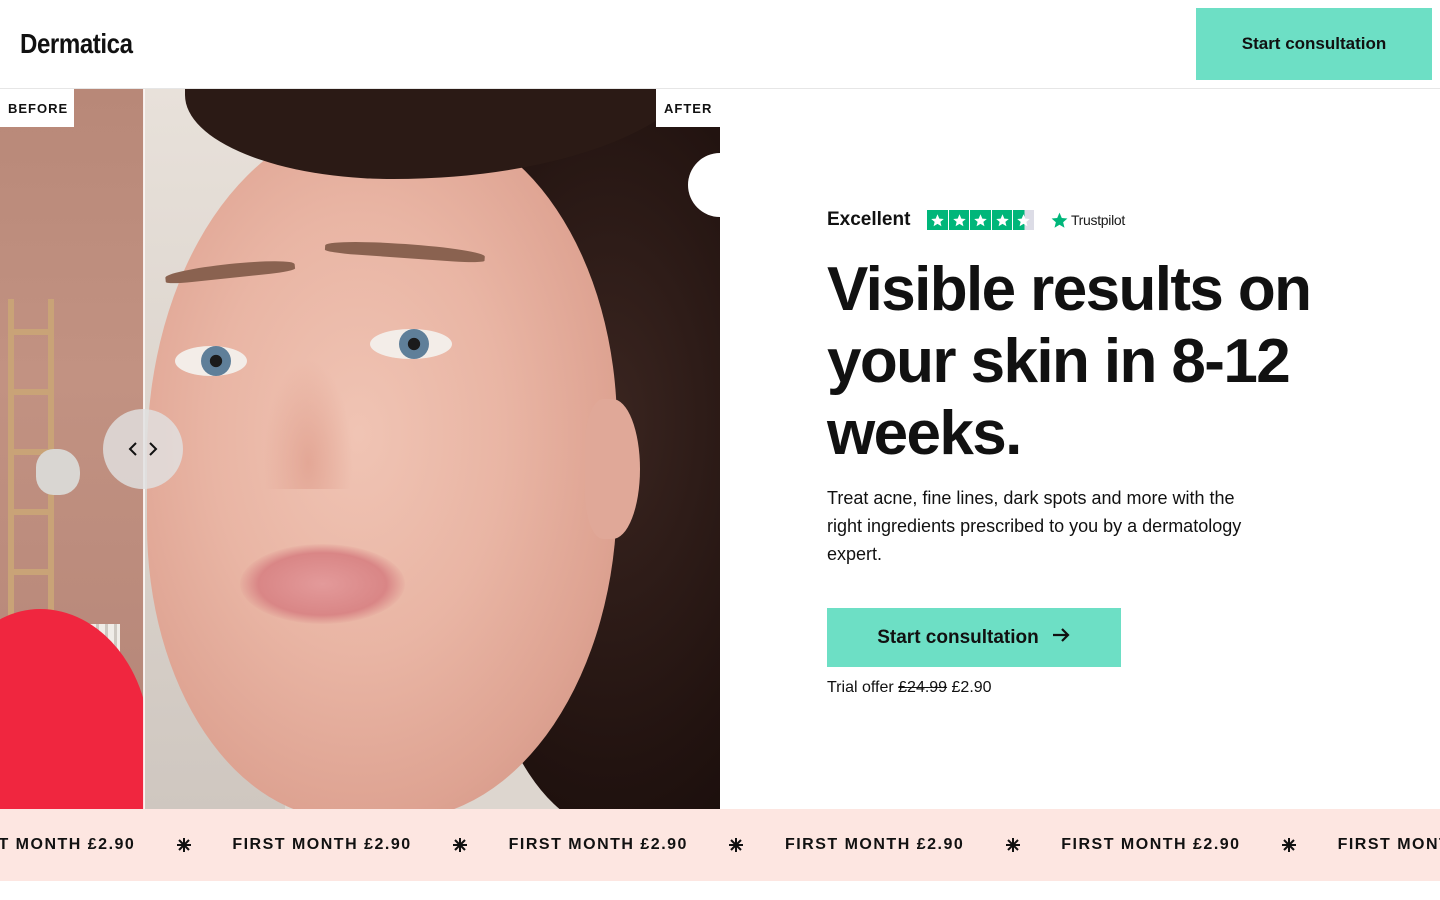 This screenshot has height=900, width=1440. I want to click on start-consultation-button: Start consultation, so click(974, 637).